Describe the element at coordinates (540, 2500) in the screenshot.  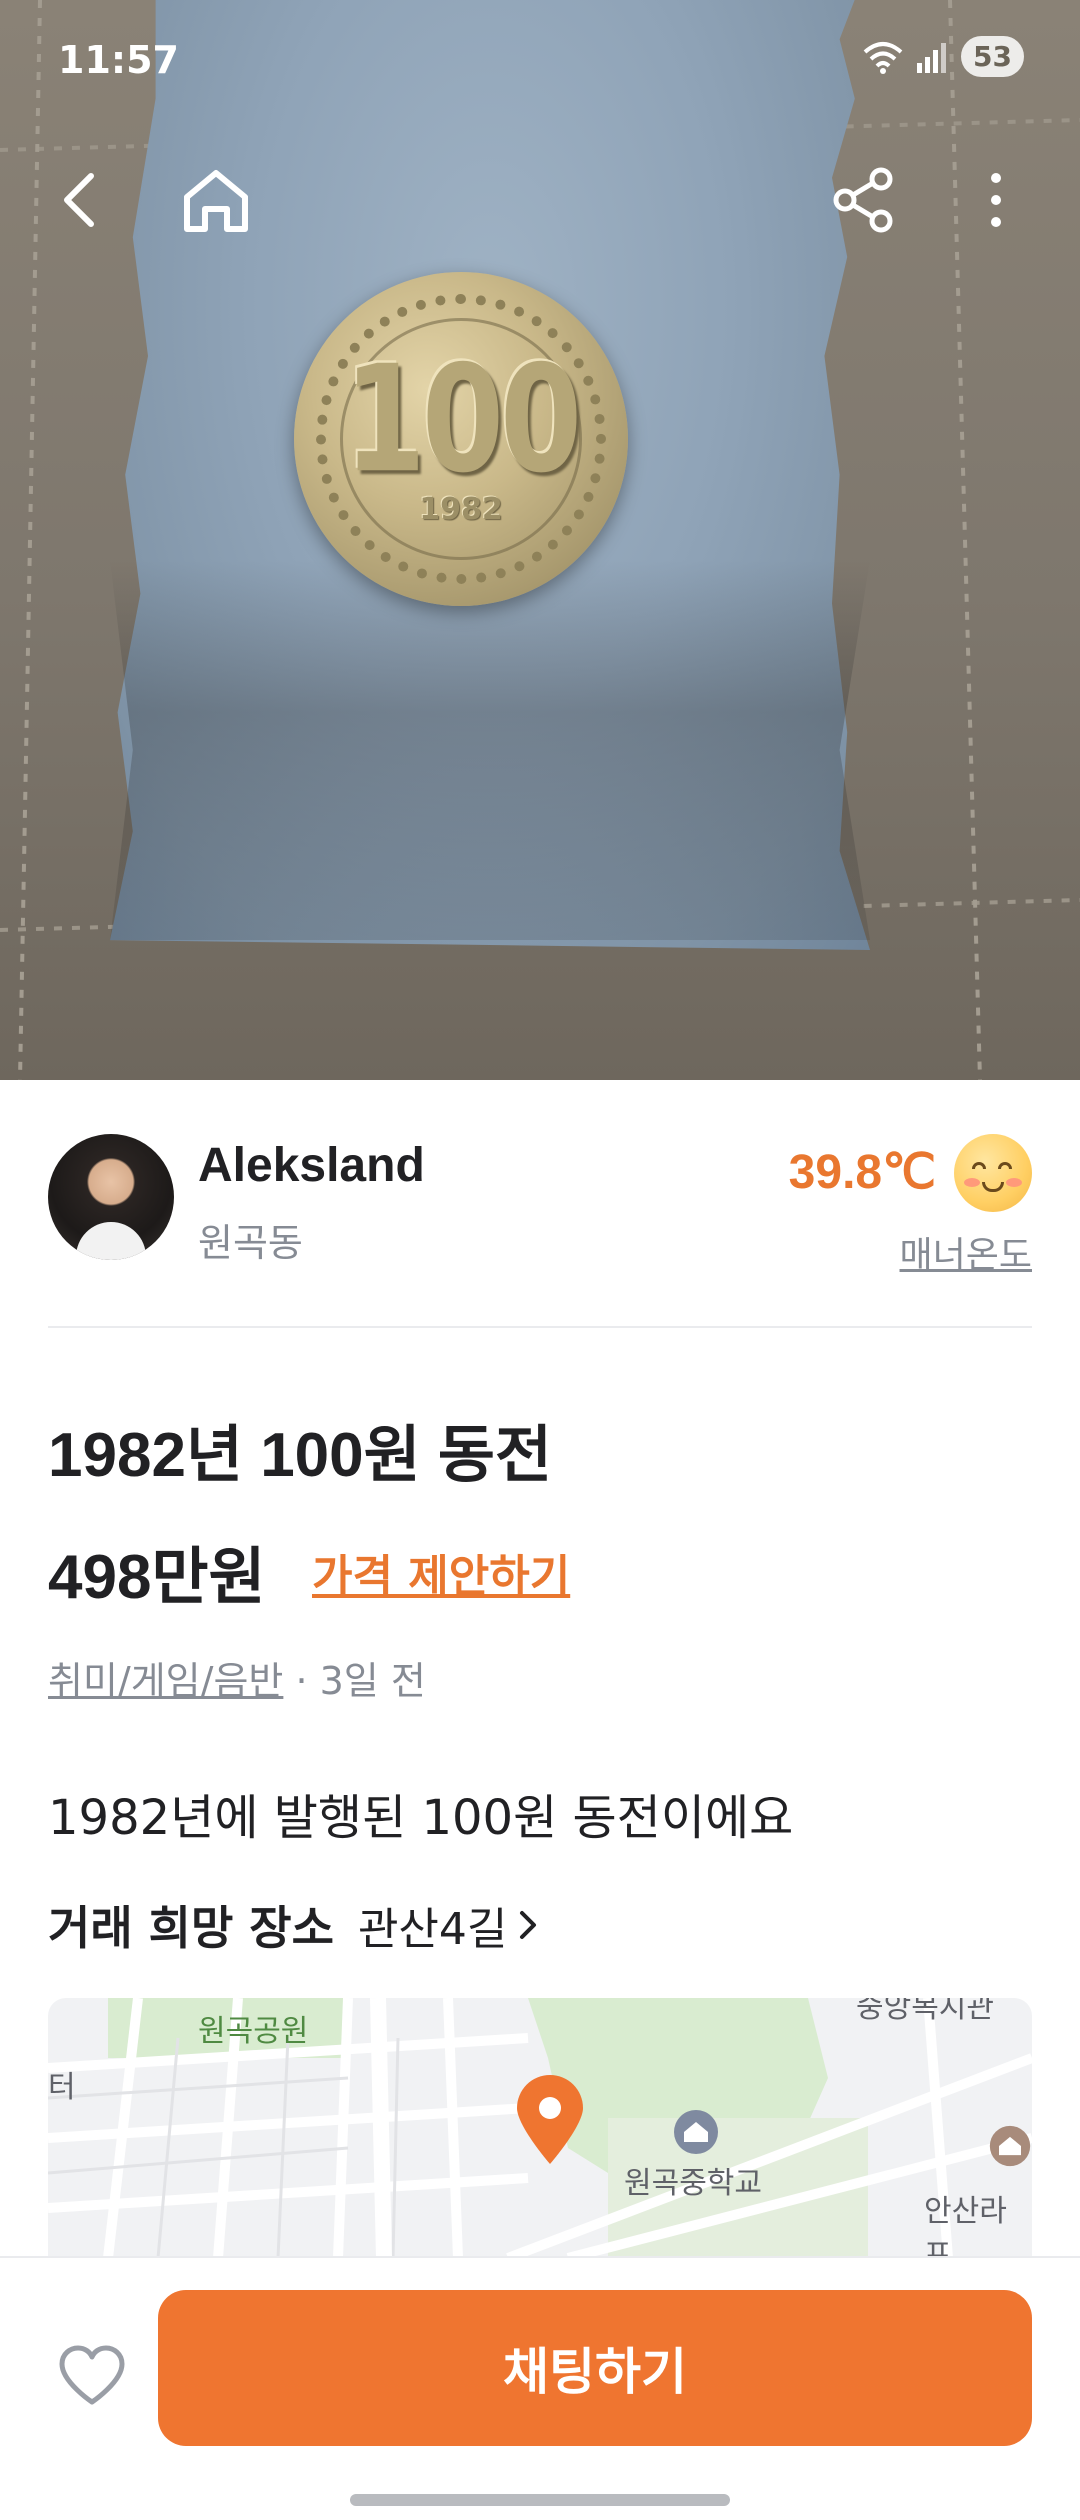
I see `gesture-bar` at that location.